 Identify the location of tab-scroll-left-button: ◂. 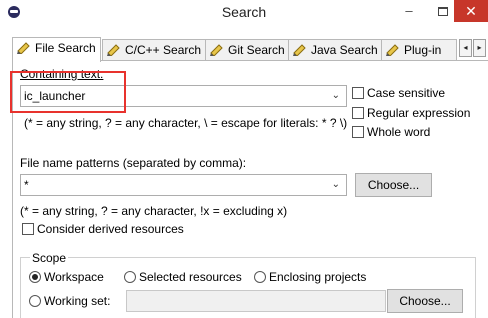
(465, 48).